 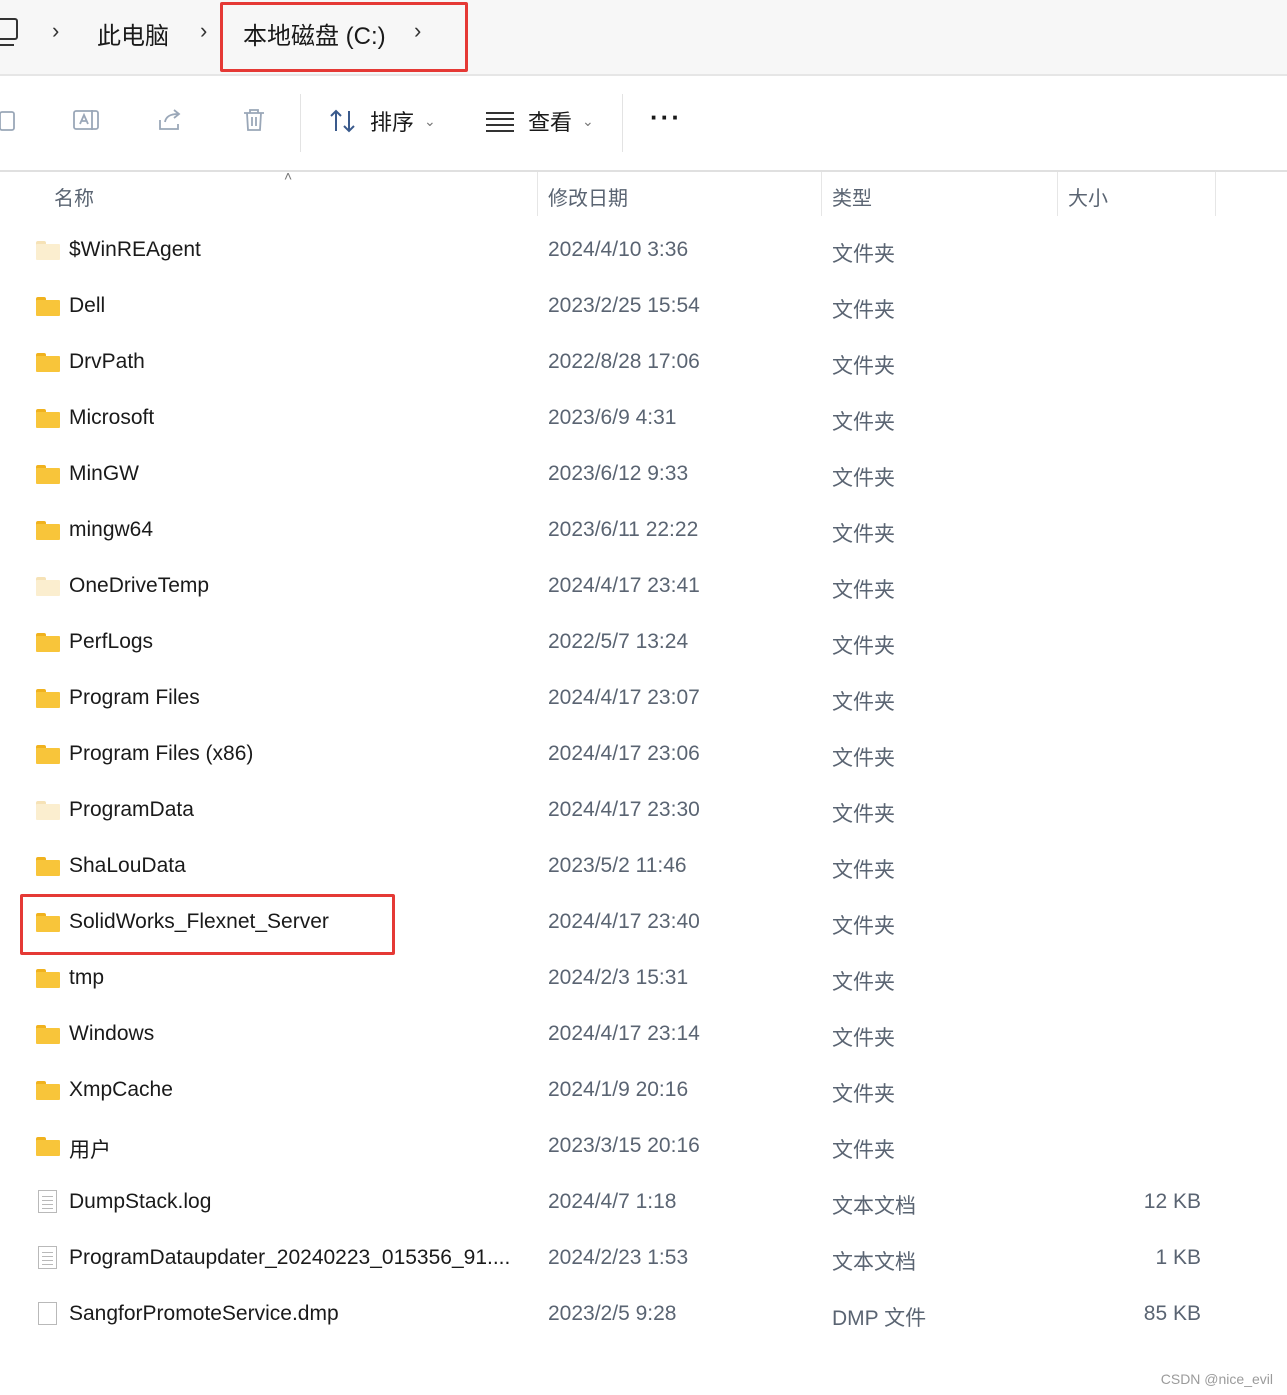 I want to click on file-row: Windows 2024/4/17 23:14 文件夹, so click(x=643, y=1036).